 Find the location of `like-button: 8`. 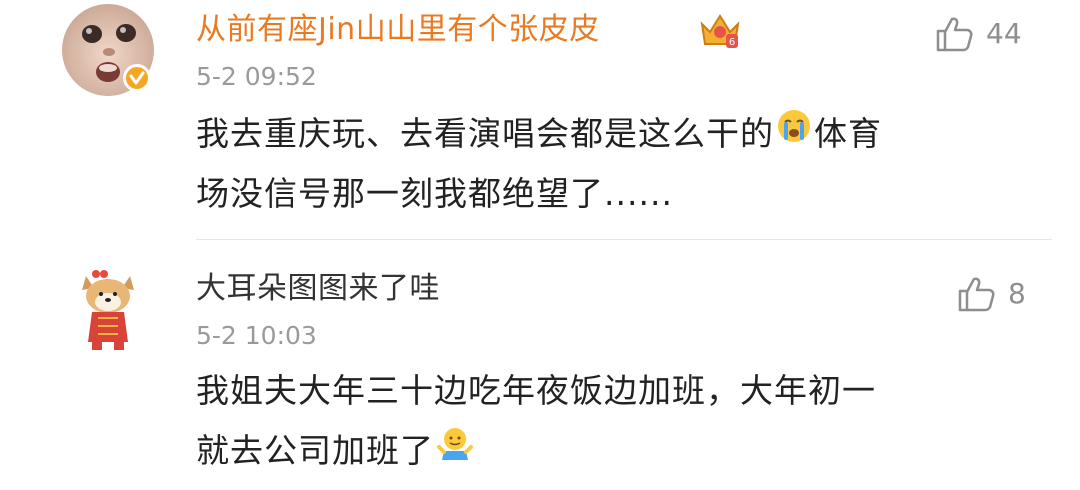

like-button: 8 is located at coordinates (991, 294).